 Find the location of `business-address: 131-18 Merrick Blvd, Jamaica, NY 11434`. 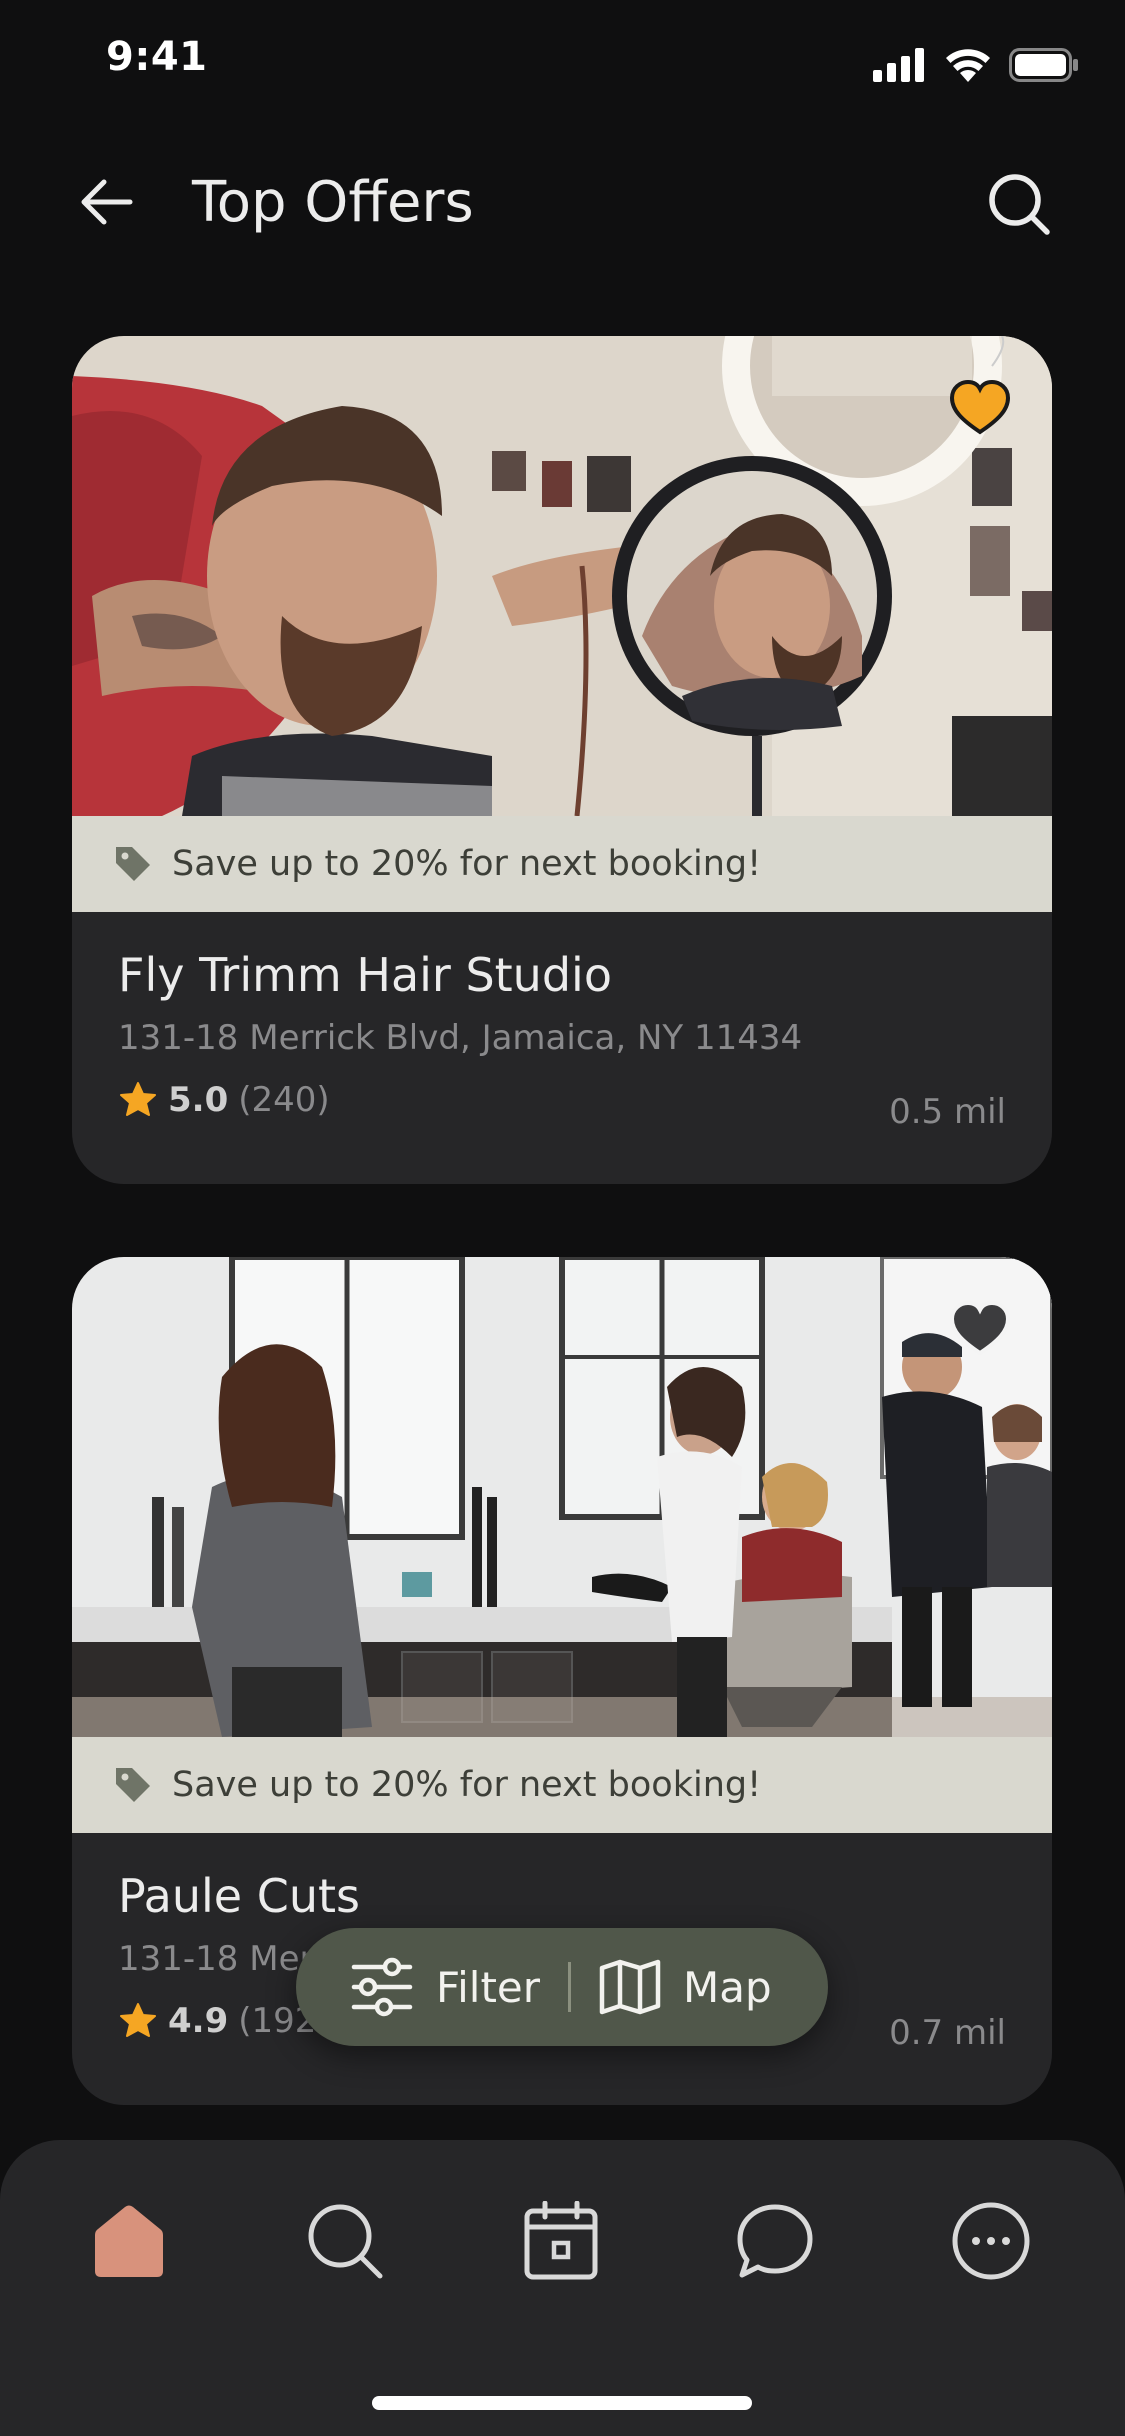

business-address: 131-18 Merrick Blvd, Jamaica, NY 11434 is located at coordinates (460, 1038).